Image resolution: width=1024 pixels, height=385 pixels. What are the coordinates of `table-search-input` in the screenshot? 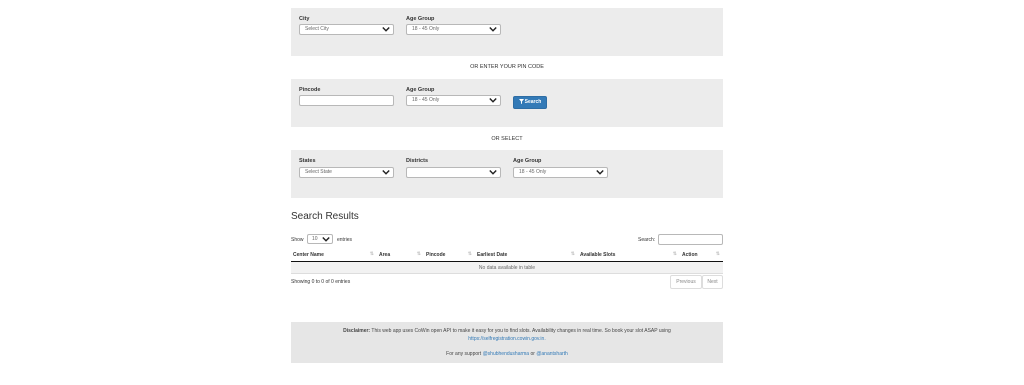 It's located at (690, 239).